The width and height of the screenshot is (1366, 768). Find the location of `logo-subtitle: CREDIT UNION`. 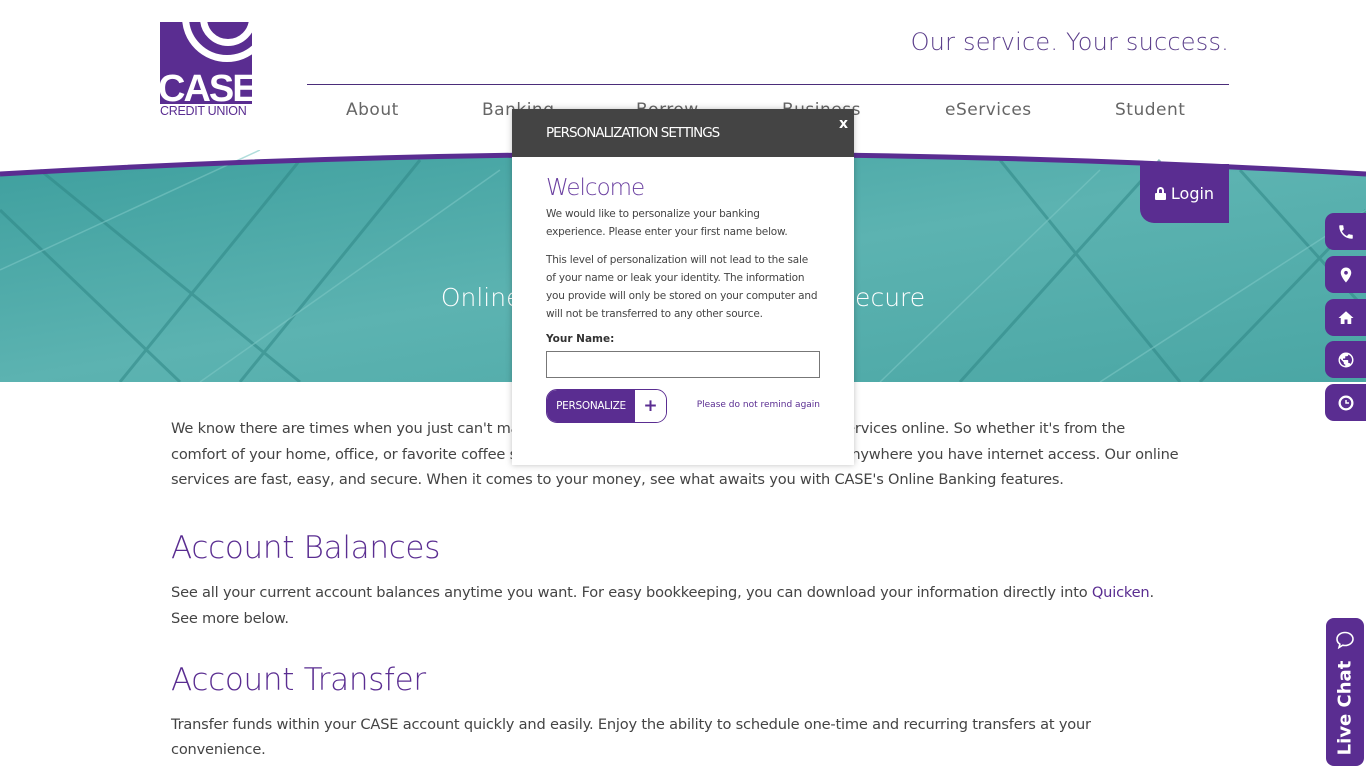

logo-subtitle: CREDIT UNION is located at coordinates (203, 111).